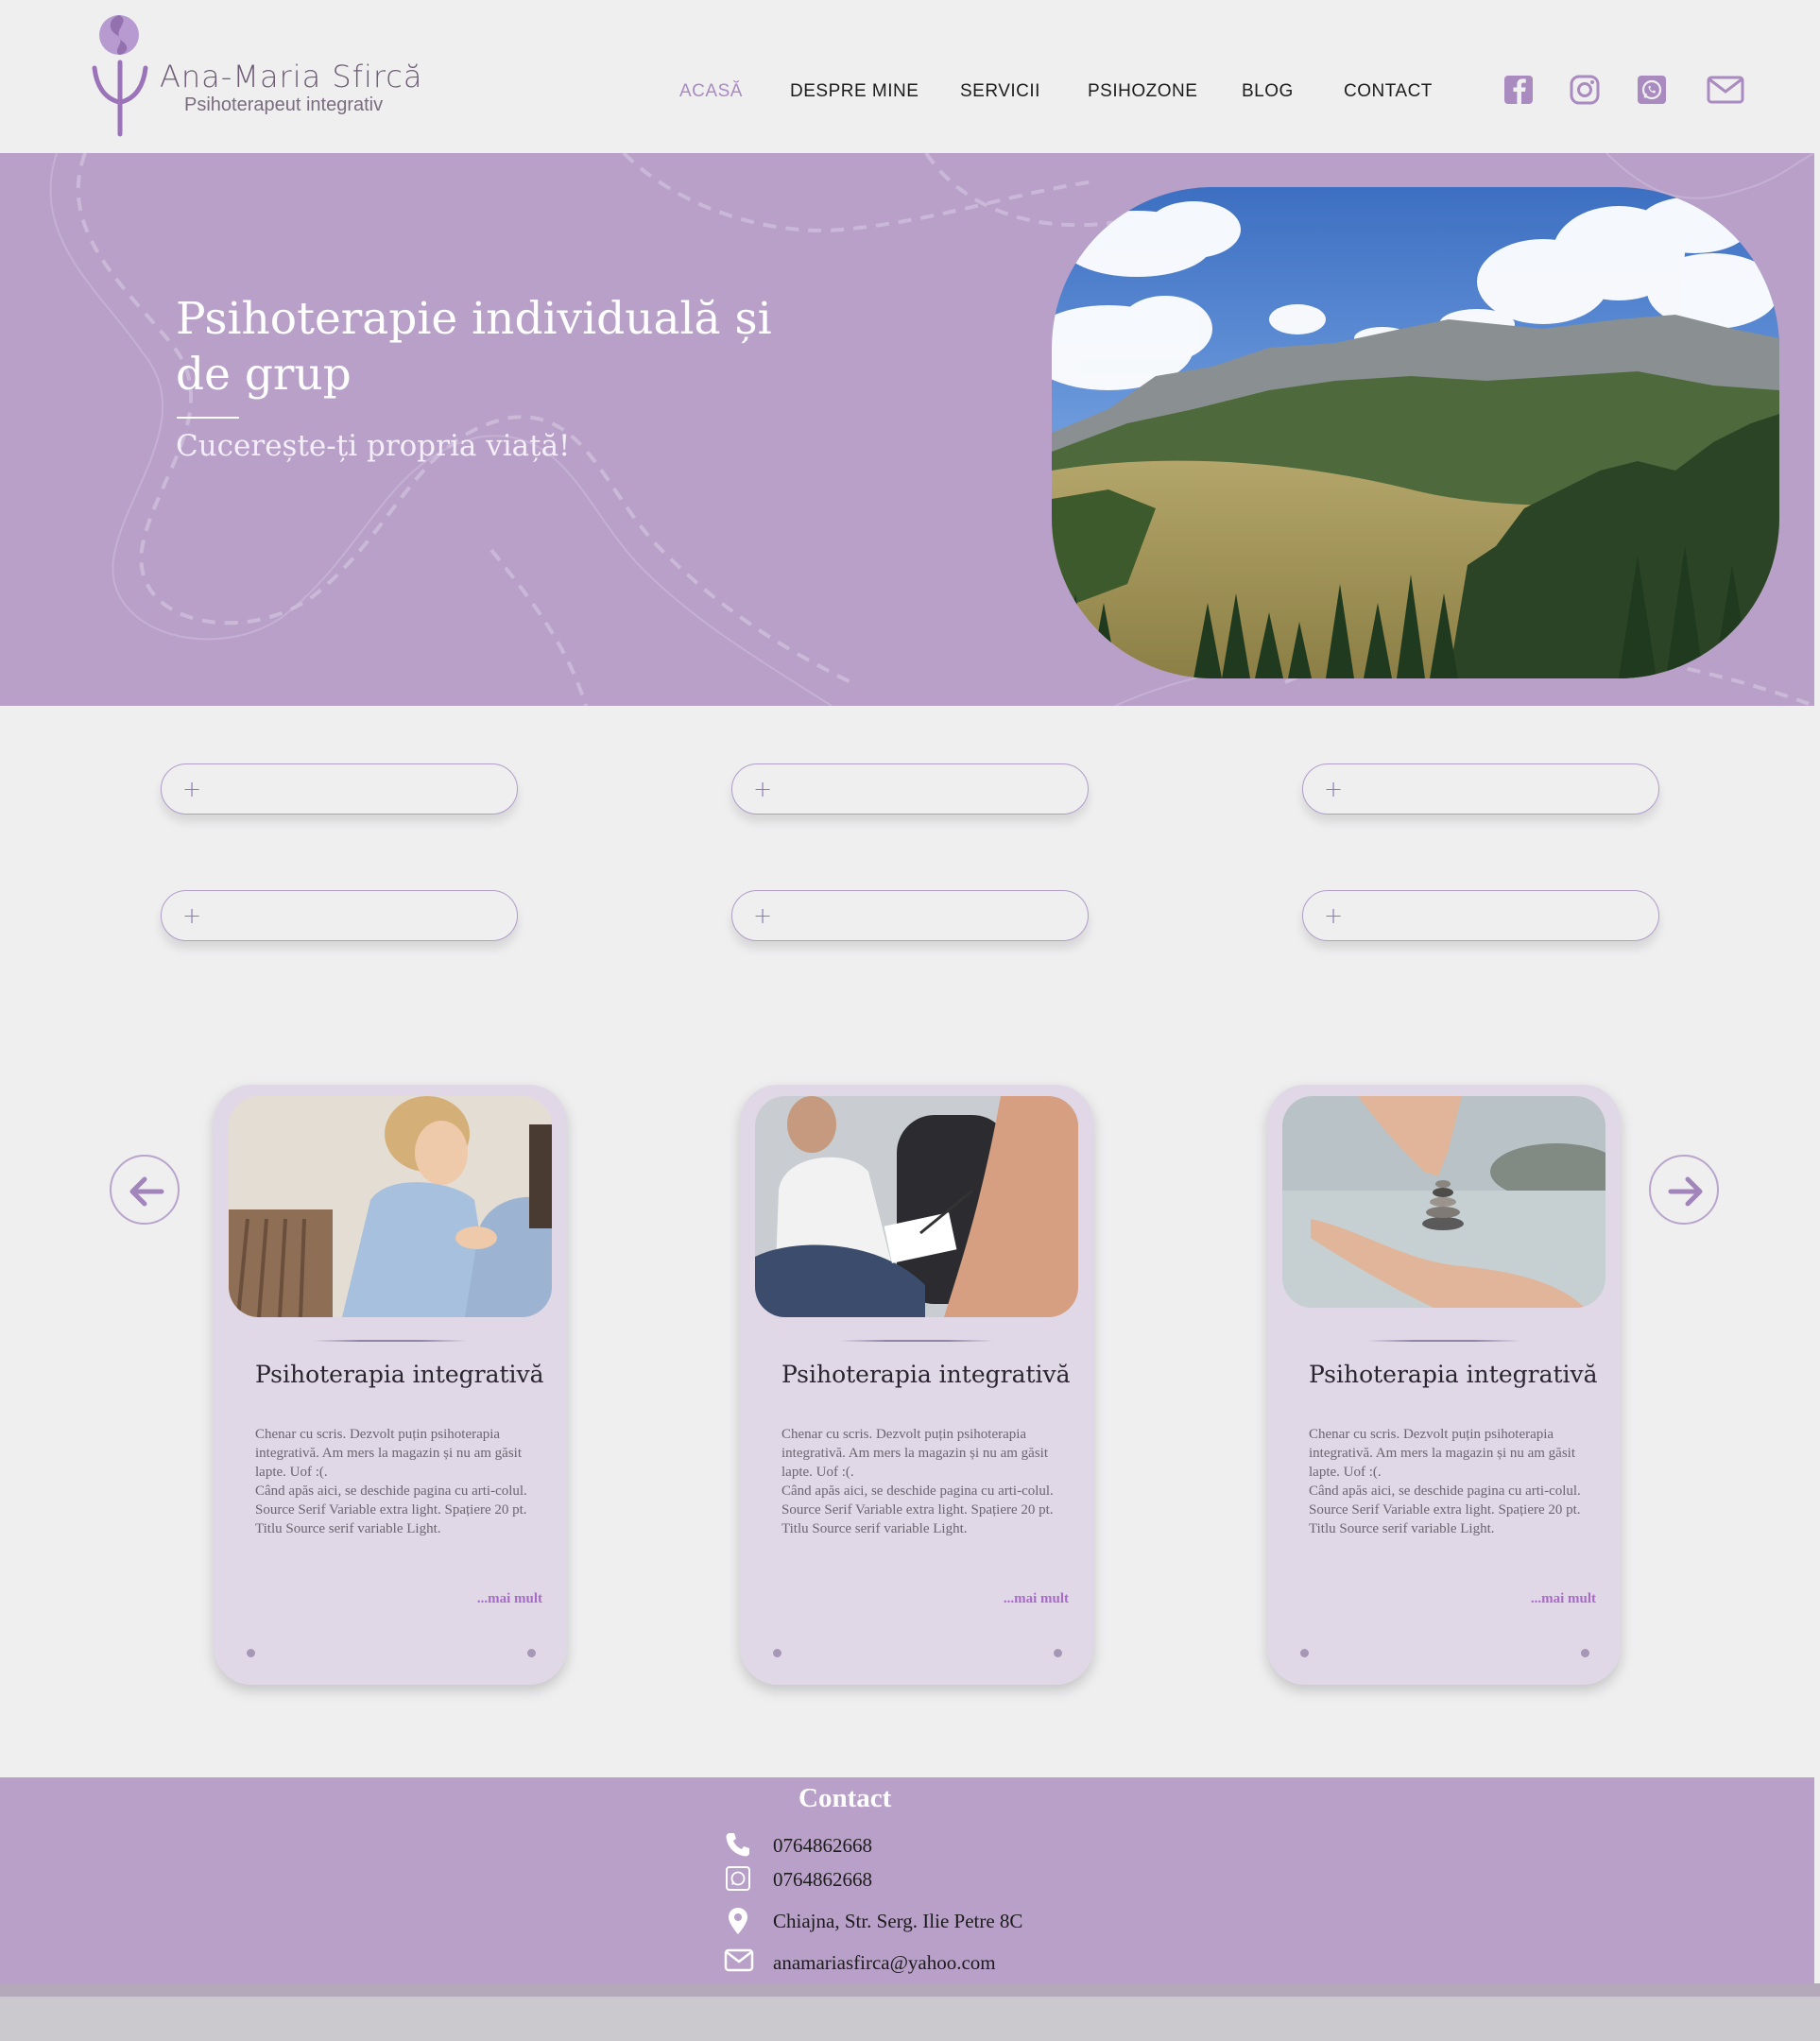 Image resolution: width=1820 pixels, height=2041 pixels. What do you see at coordinates (822, 1845) in the screenshot?
I see `contact-phone: 0764862668` at bounding box center [822, 1845].